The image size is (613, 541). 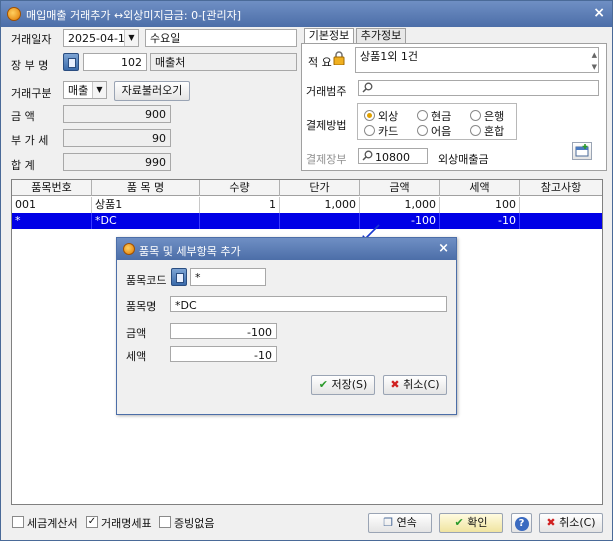 What do you see at coordinates (463, 159) in the screenshot?
I see `pay-ledger-name: 외상매출금` at bounding box center [463, 159].